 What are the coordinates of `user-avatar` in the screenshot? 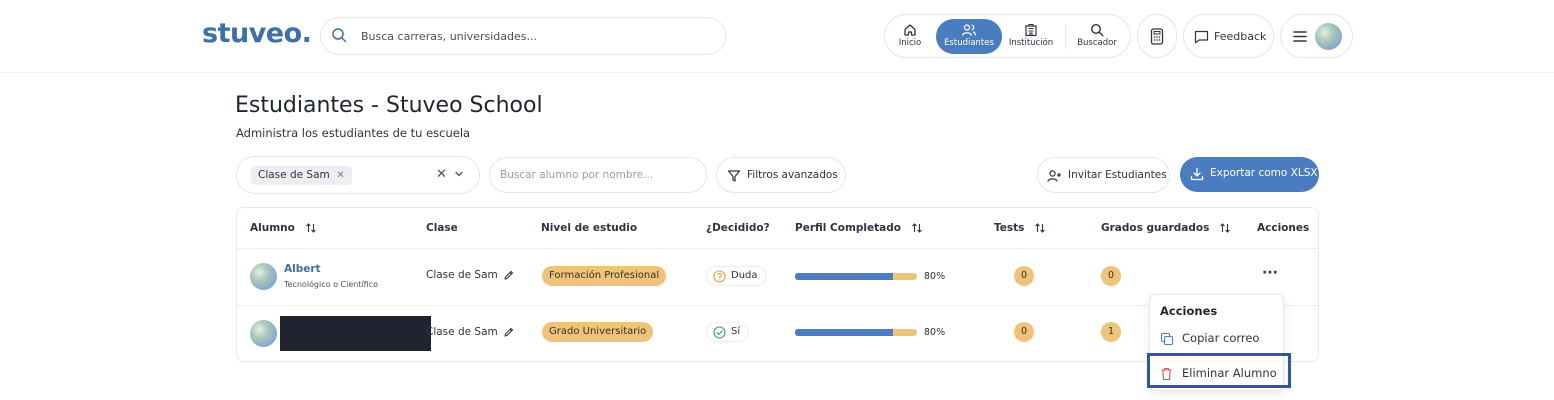 It's located at (1328, 36).